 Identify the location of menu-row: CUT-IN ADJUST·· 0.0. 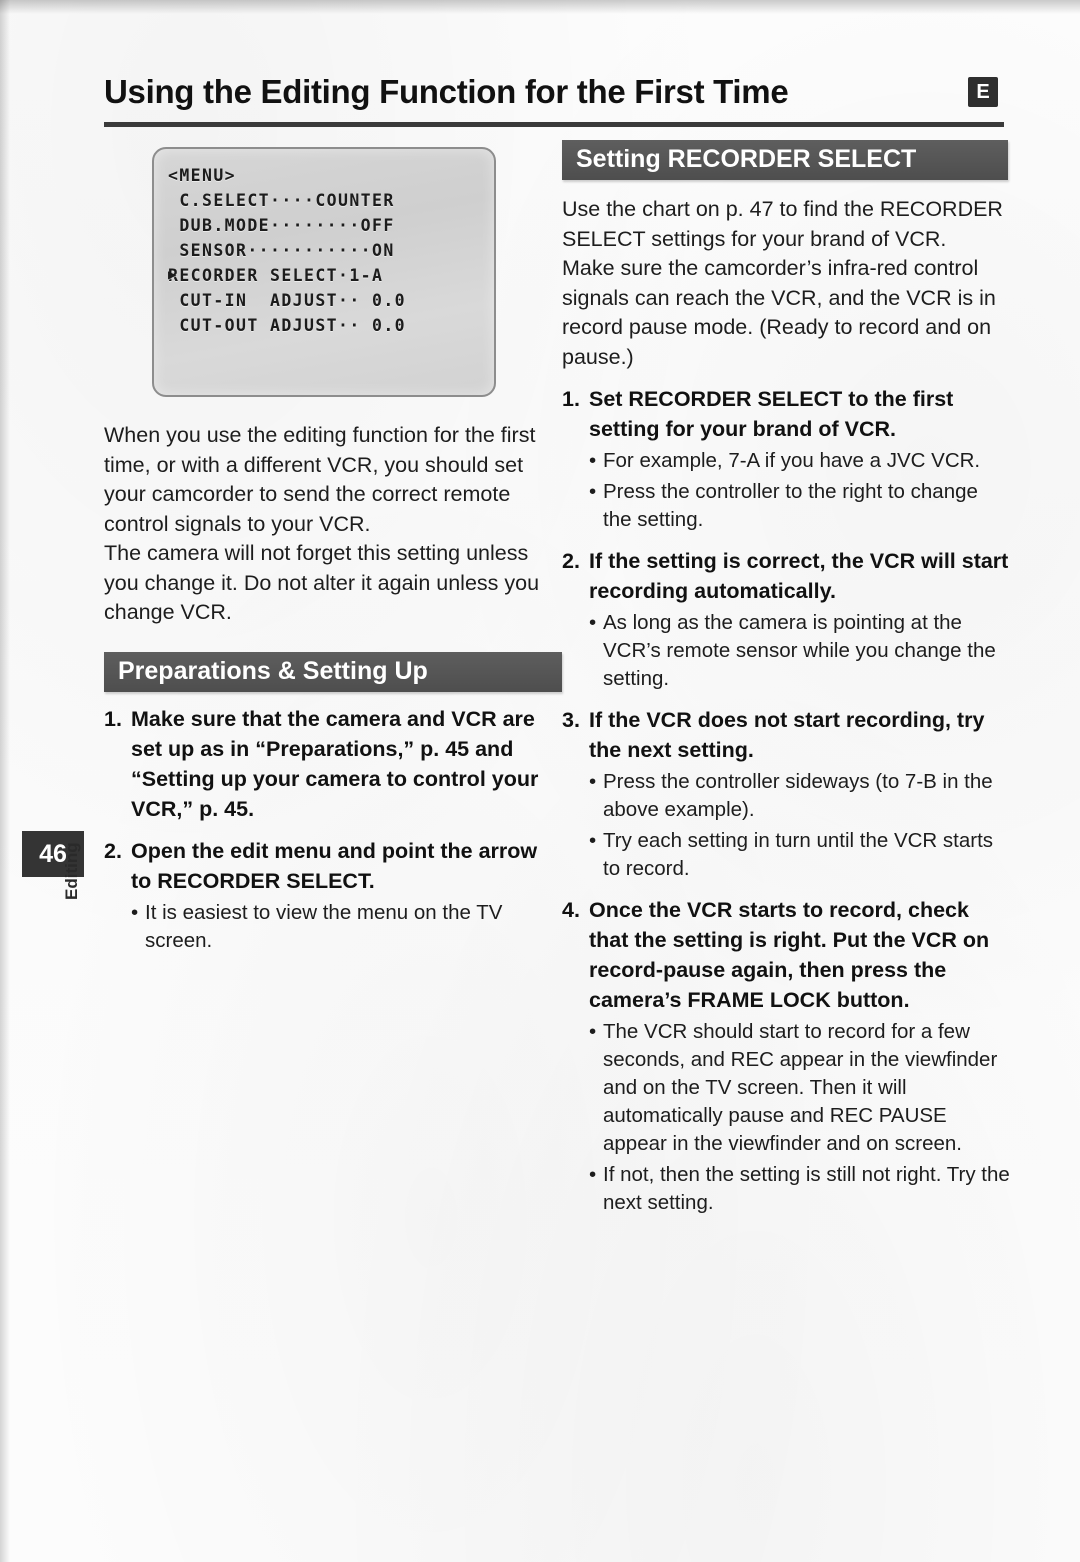
(287, 300).